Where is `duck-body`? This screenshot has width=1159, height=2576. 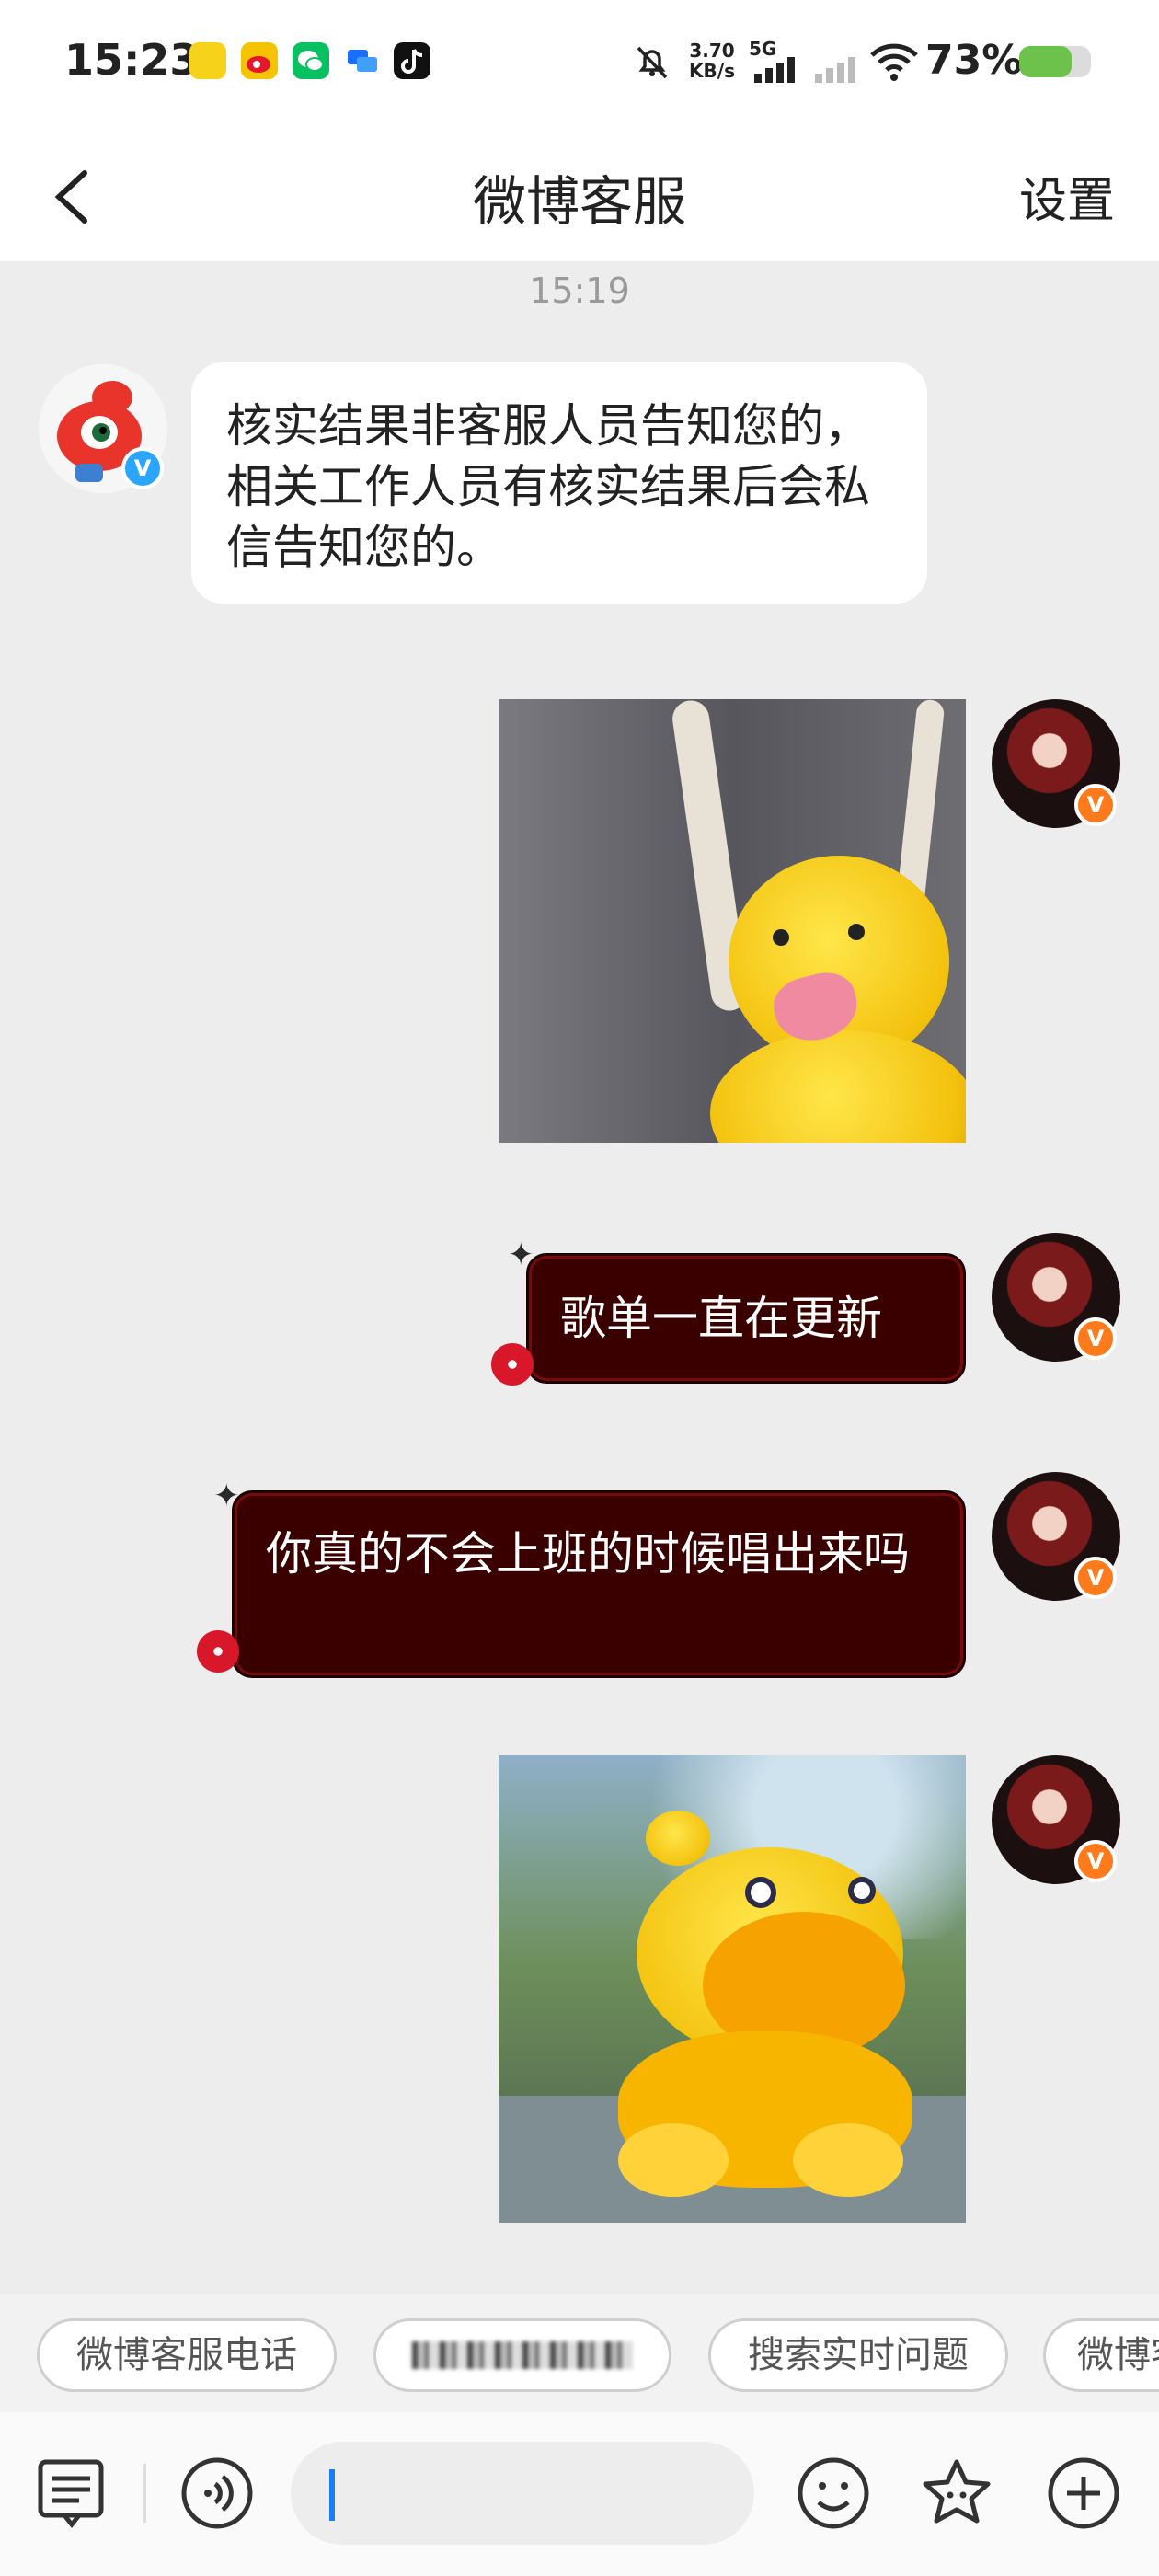 duck-body is located at coordinates (838, 1086).